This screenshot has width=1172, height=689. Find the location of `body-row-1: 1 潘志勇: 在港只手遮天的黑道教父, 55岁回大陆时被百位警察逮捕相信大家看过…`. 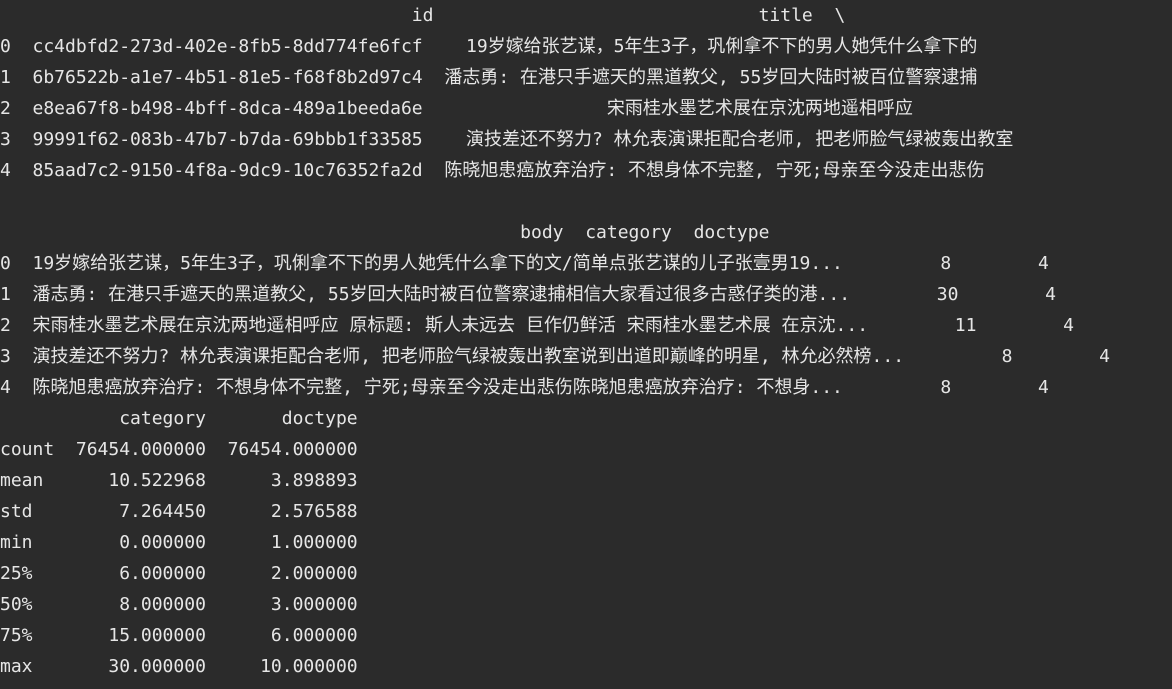

body-row-1: 1 潘志勇: 在港只手遮天的黑道教父, 55岁回大陆时被百位警察逮捕相信大家看过… is located at coordinates (528, 294).